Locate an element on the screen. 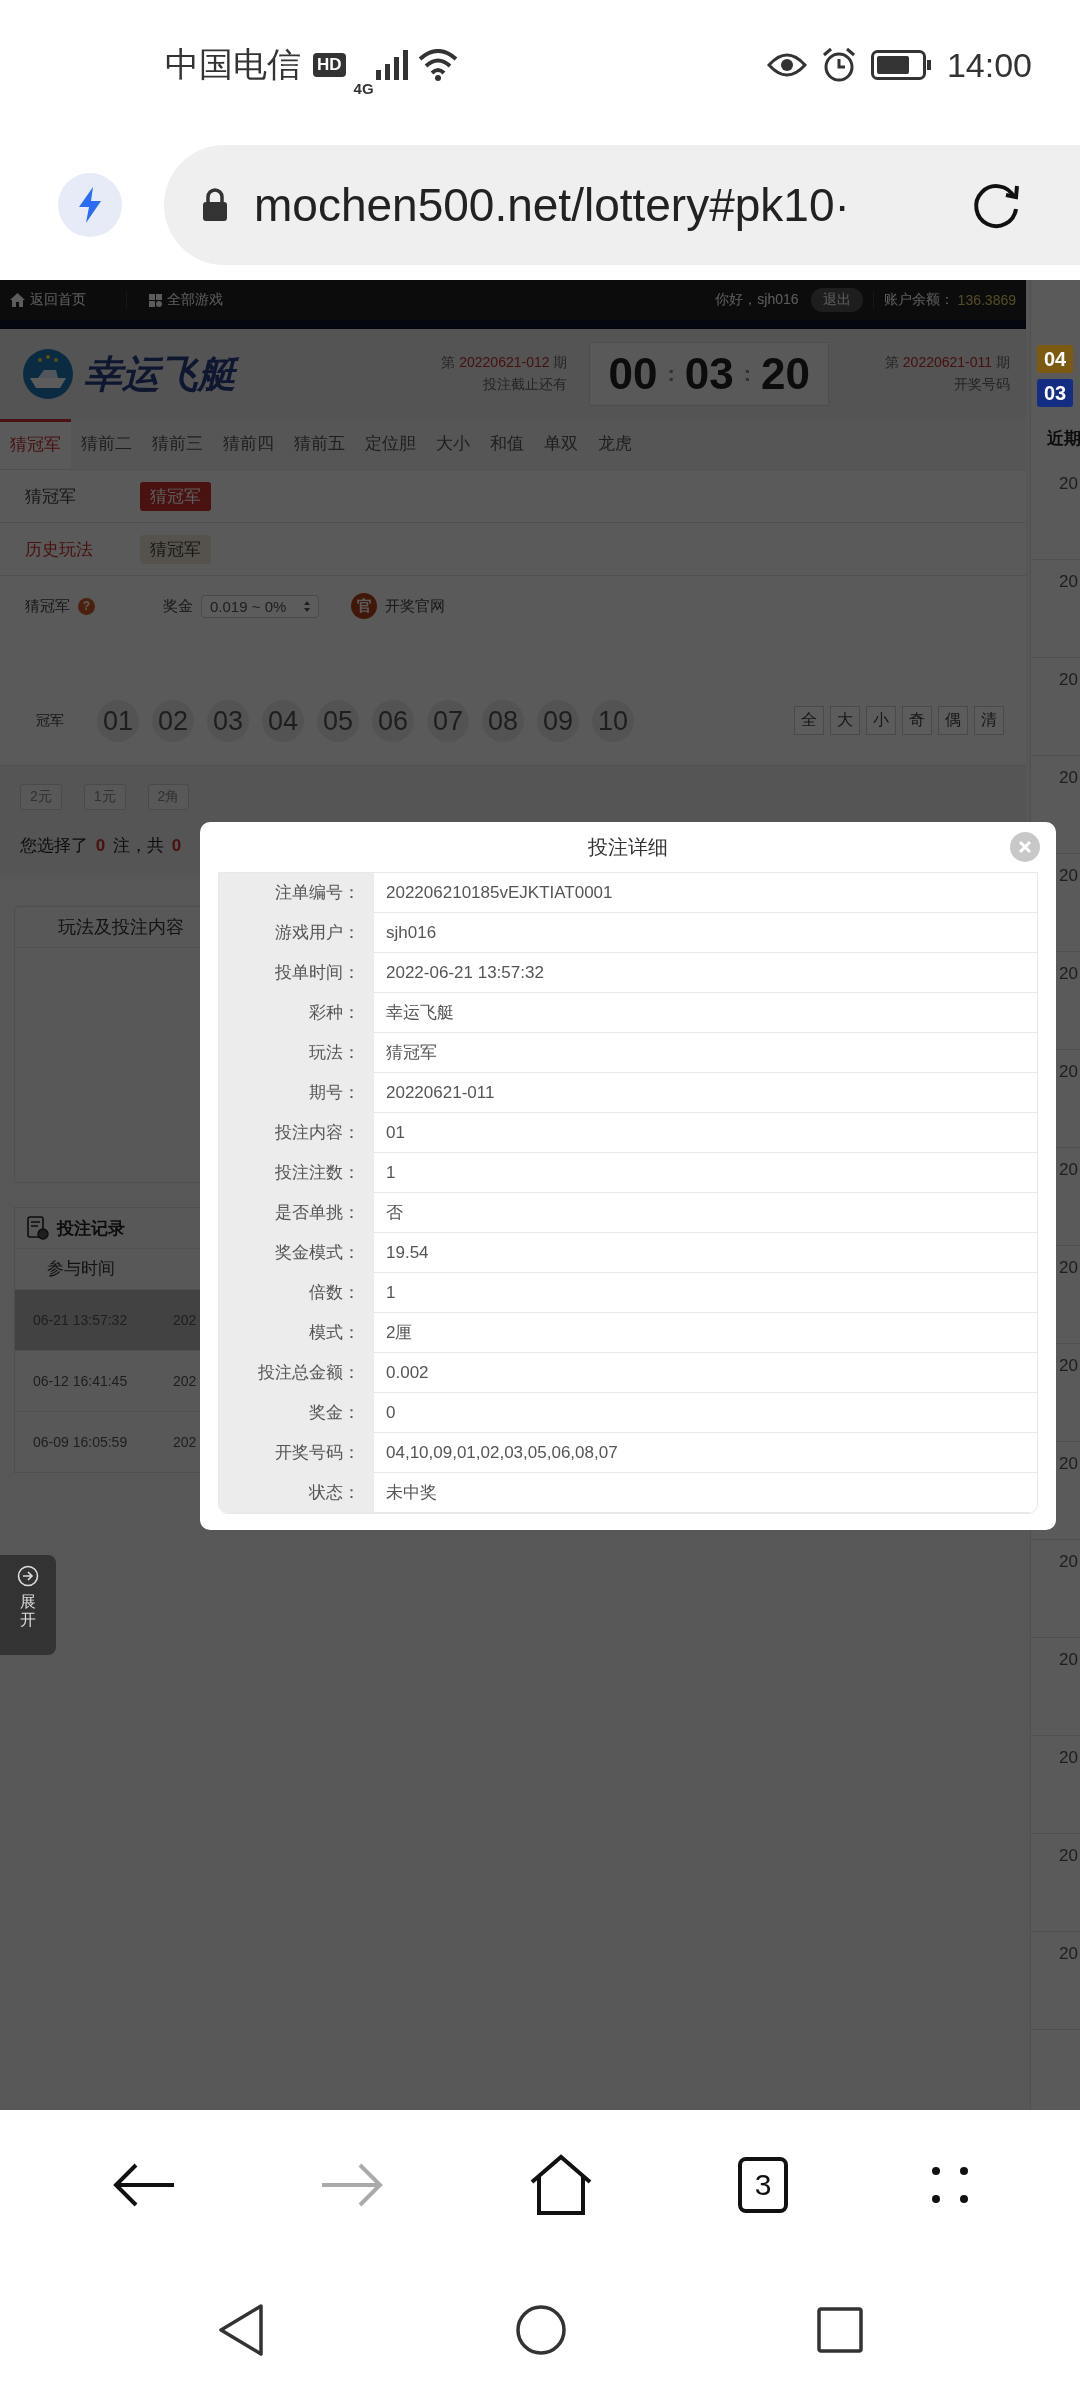 This screenshot has width=1080, height=2400. official-site-link: 开奖官网 is located at coordinates (415, 606).